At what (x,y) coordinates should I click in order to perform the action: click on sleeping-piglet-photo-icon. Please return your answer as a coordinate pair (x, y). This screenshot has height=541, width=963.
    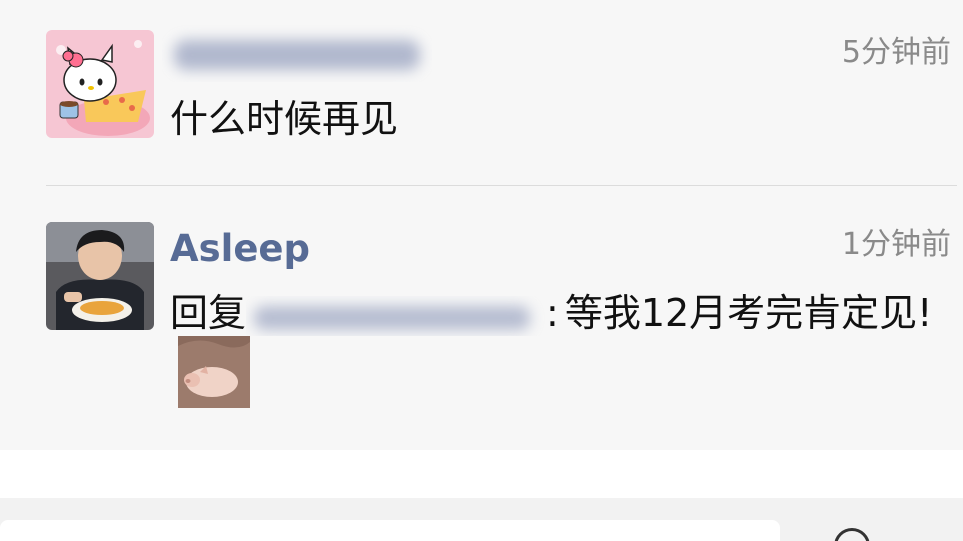
    Looking at the image, I should click on (214, 372).